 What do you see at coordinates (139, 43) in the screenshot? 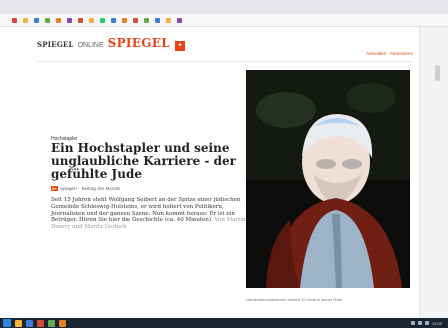
I see `spiegel-plus-logo: SPIEGEL` at bounding box center [139, 43].